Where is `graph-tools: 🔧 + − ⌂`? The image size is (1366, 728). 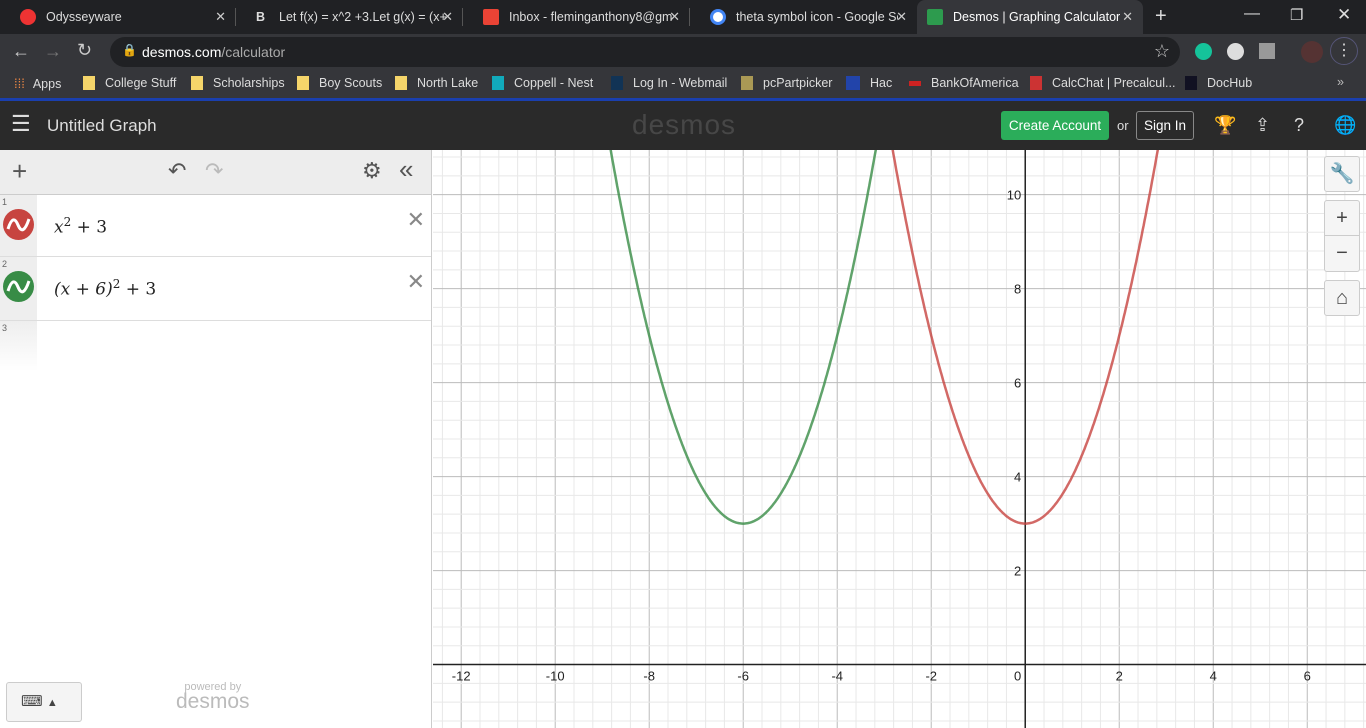
graph-tools: 🔧 + − ⌂ is located at coordinates (1342, 236).